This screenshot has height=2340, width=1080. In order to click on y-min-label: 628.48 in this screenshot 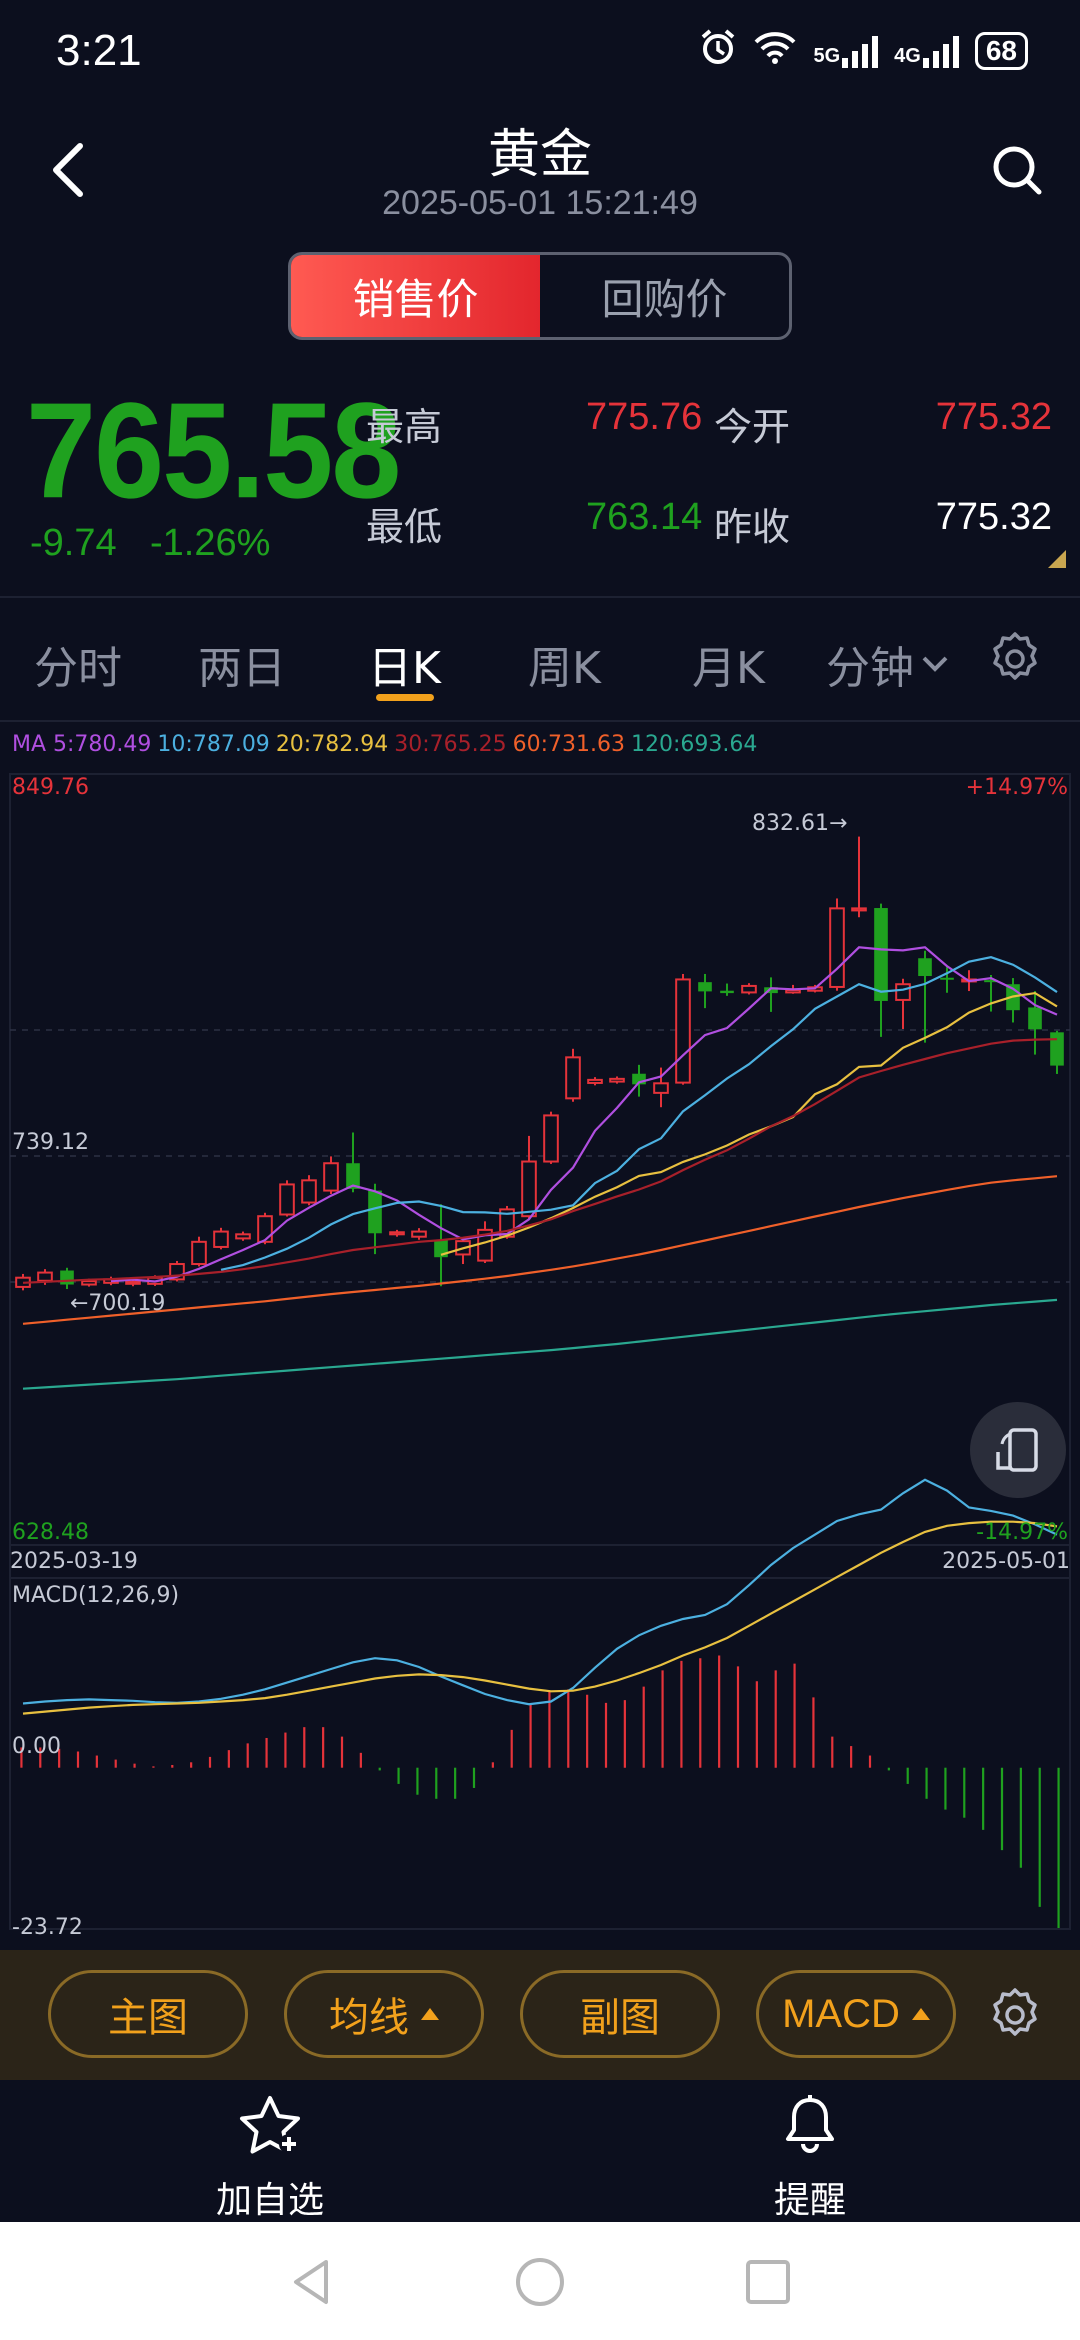, I will do `click(50, 1532)`.